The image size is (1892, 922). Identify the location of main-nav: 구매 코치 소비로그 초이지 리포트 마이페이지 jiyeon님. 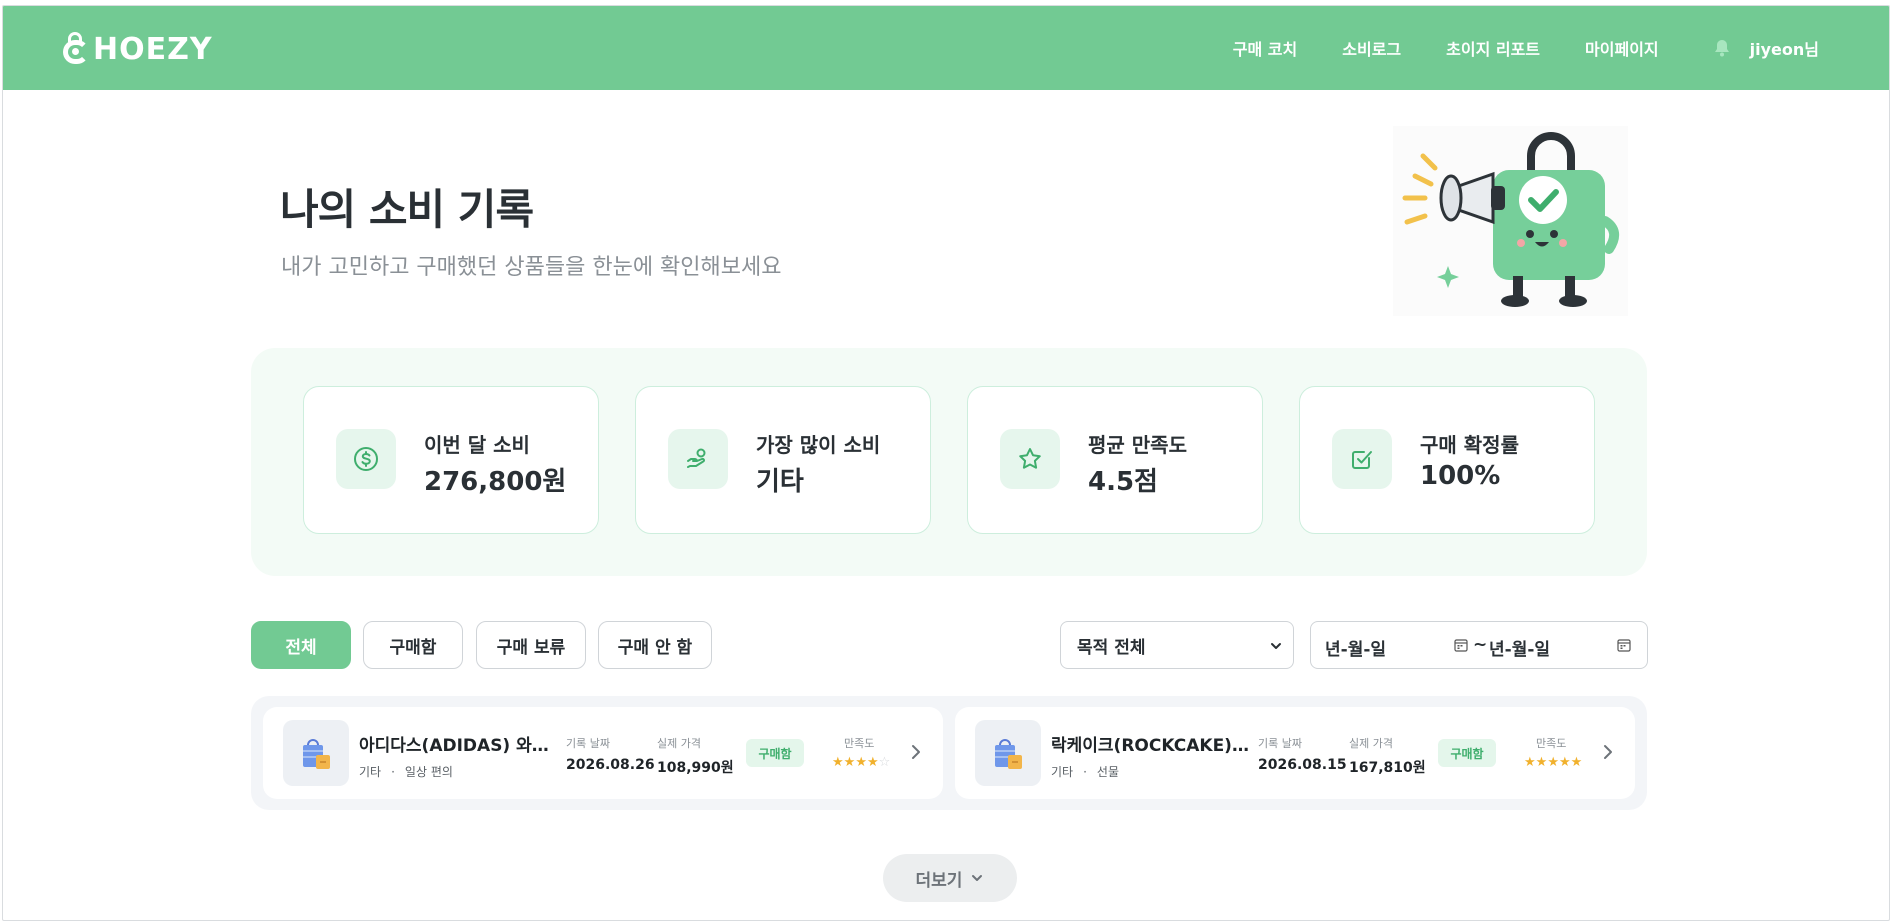
(1503, 48).